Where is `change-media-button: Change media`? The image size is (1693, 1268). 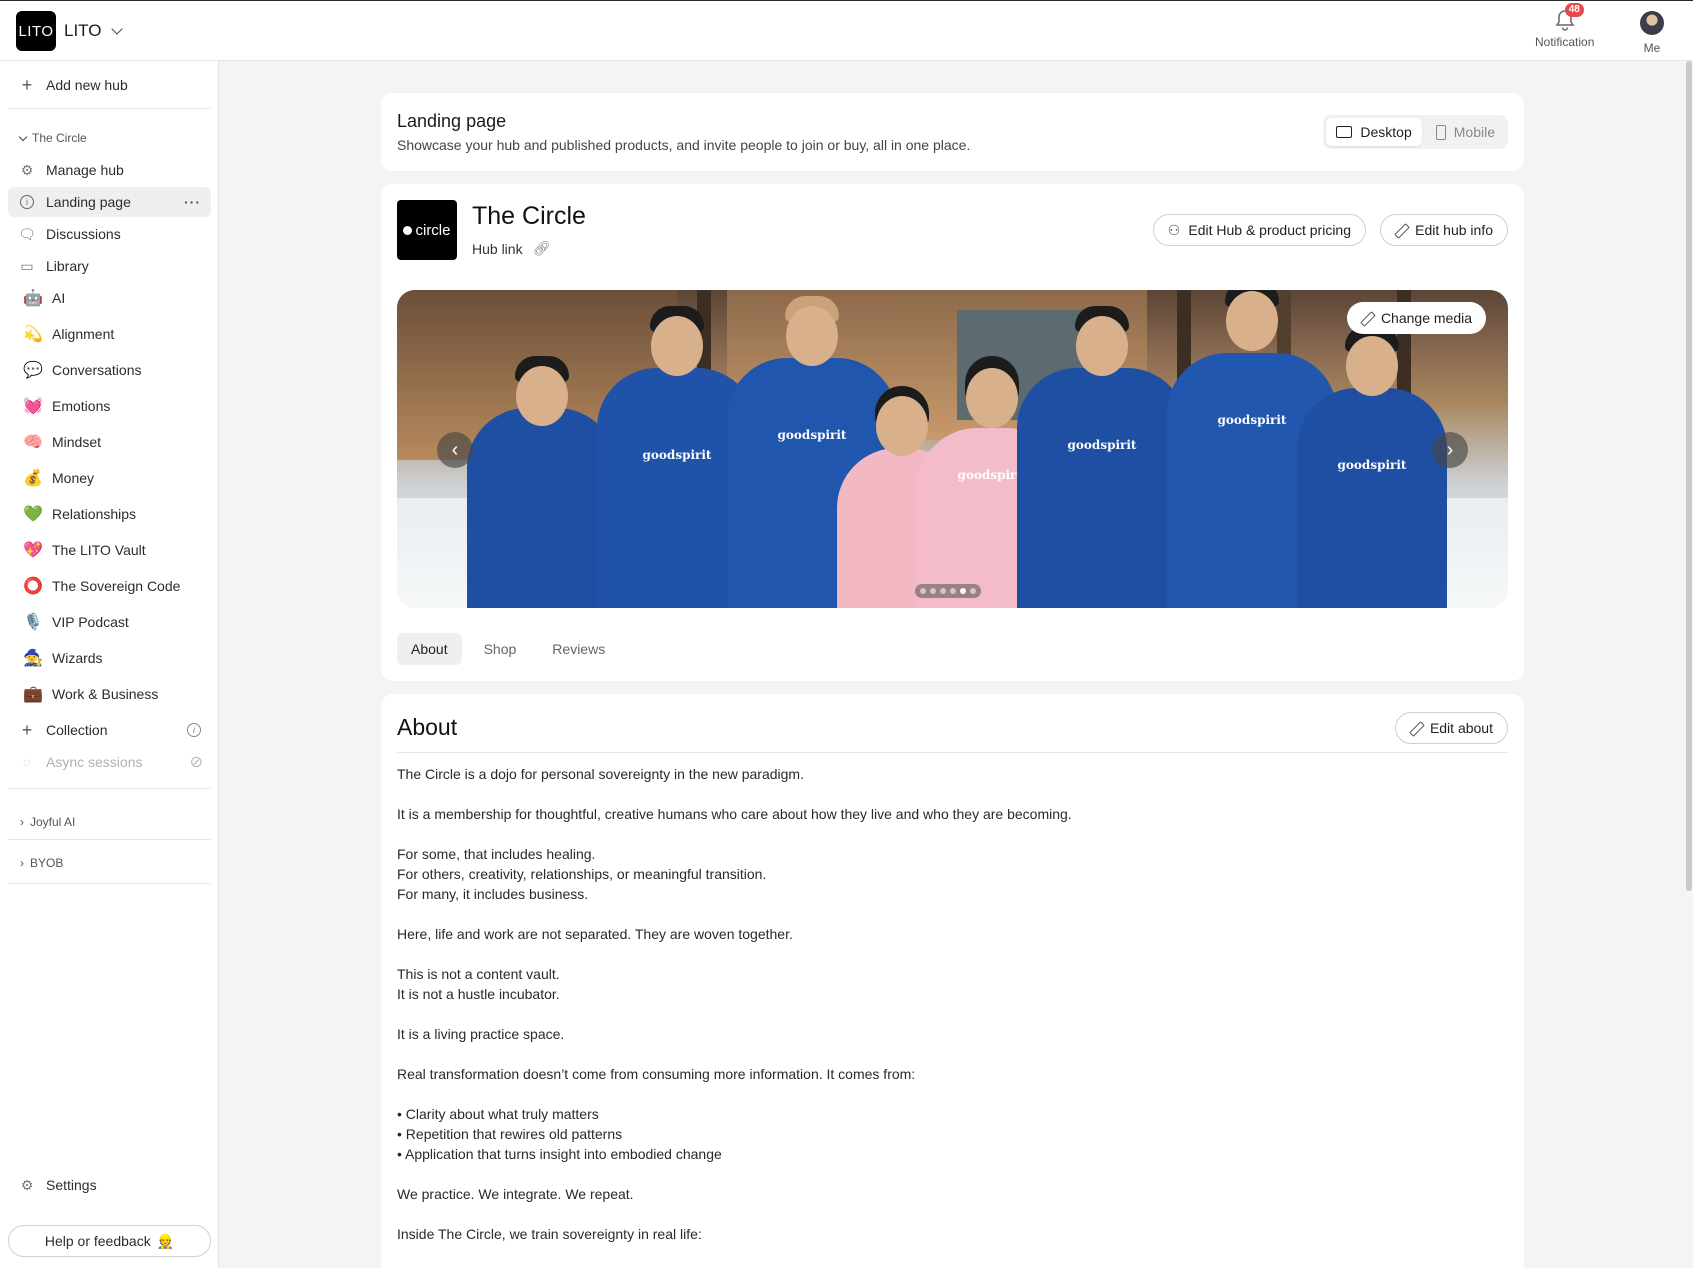
change-media-button: Change media is located at coordinates (1416, 318).